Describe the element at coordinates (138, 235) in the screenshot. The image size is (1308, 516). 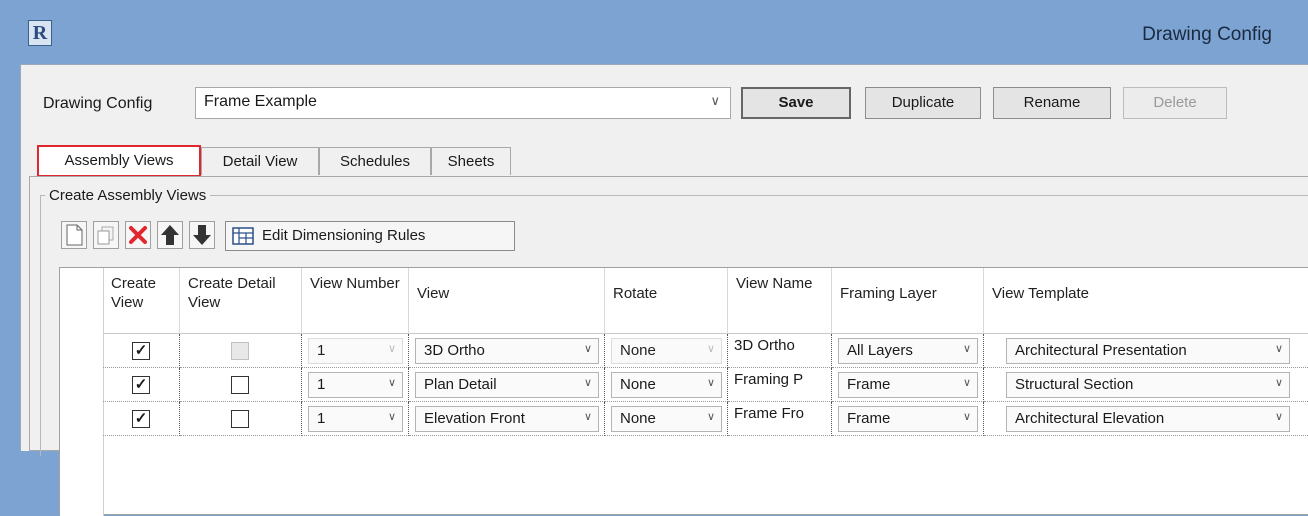
I see `delete-row-icon` at that location.